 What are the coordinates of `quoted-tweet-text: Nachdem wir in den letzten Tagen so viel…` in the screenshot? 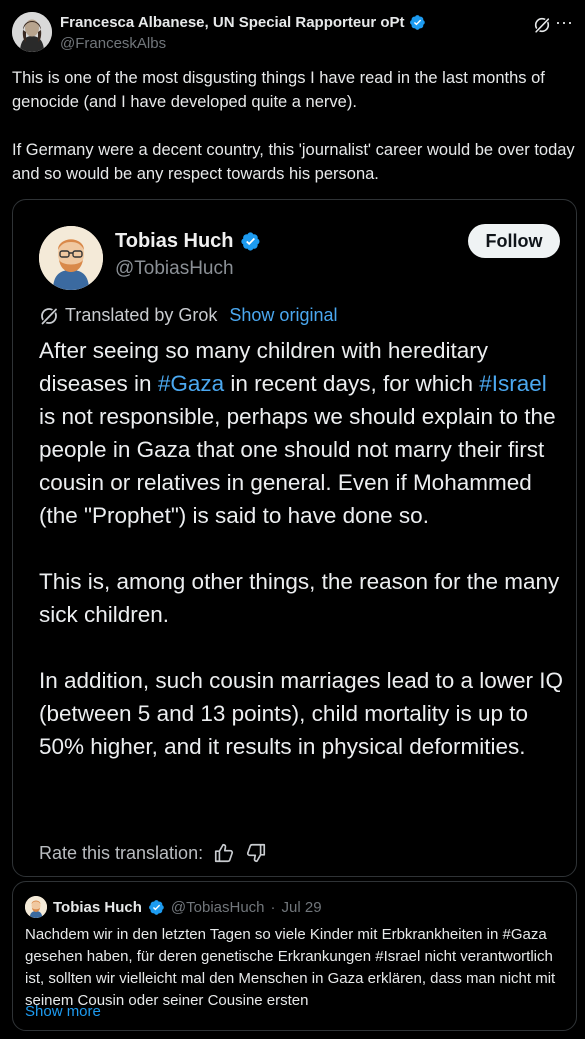 It's located at (290, 967).